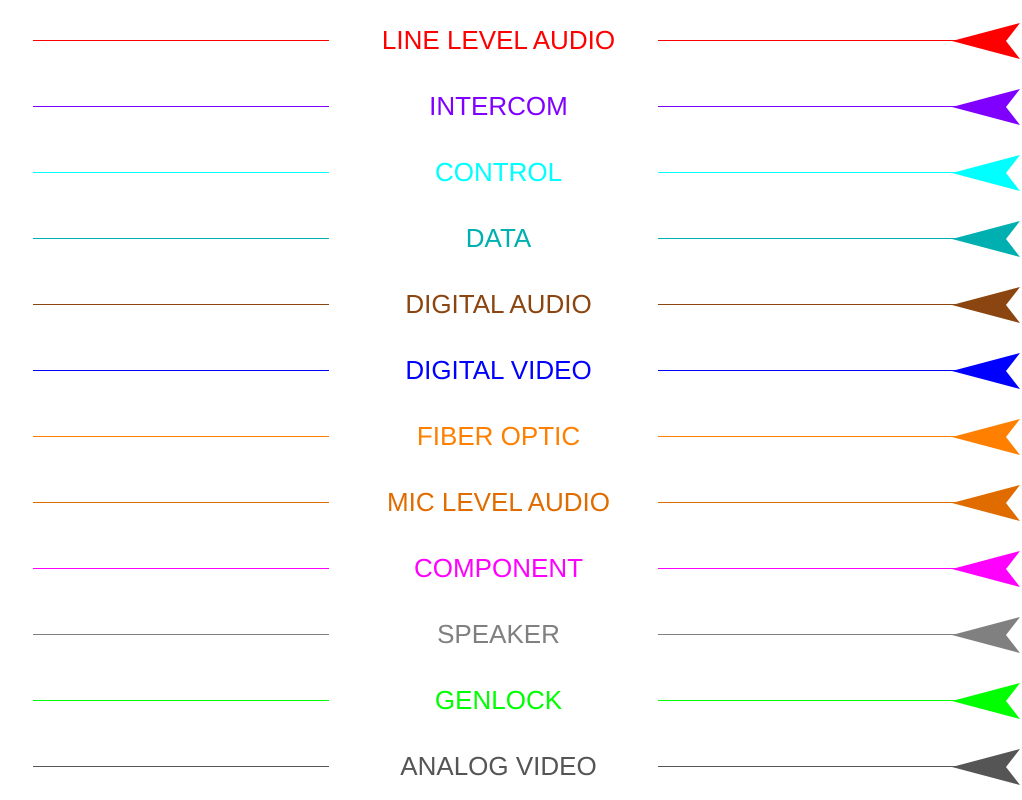 The width and height of the screenshot is (1022, 800). I want to click on legend-row-9: SPEAKER, so click(511, 635).